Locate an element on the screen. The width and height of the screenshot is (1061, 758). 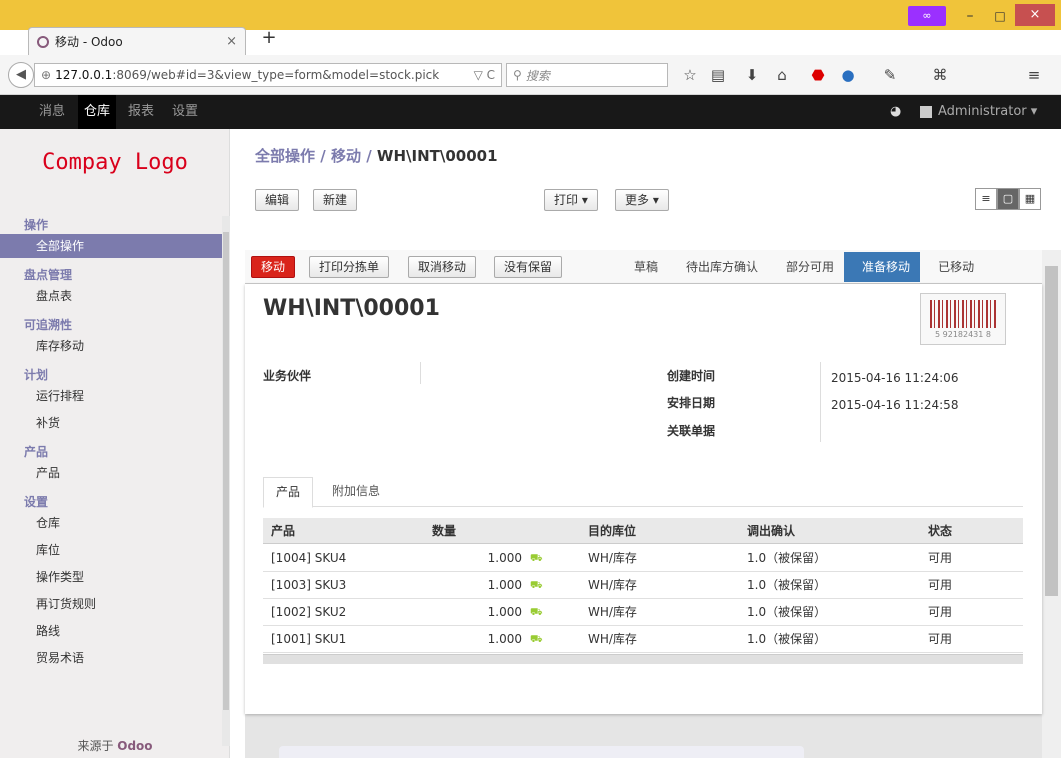
bookmark-star-icon: ☆ is located at coordinates (690, 75).